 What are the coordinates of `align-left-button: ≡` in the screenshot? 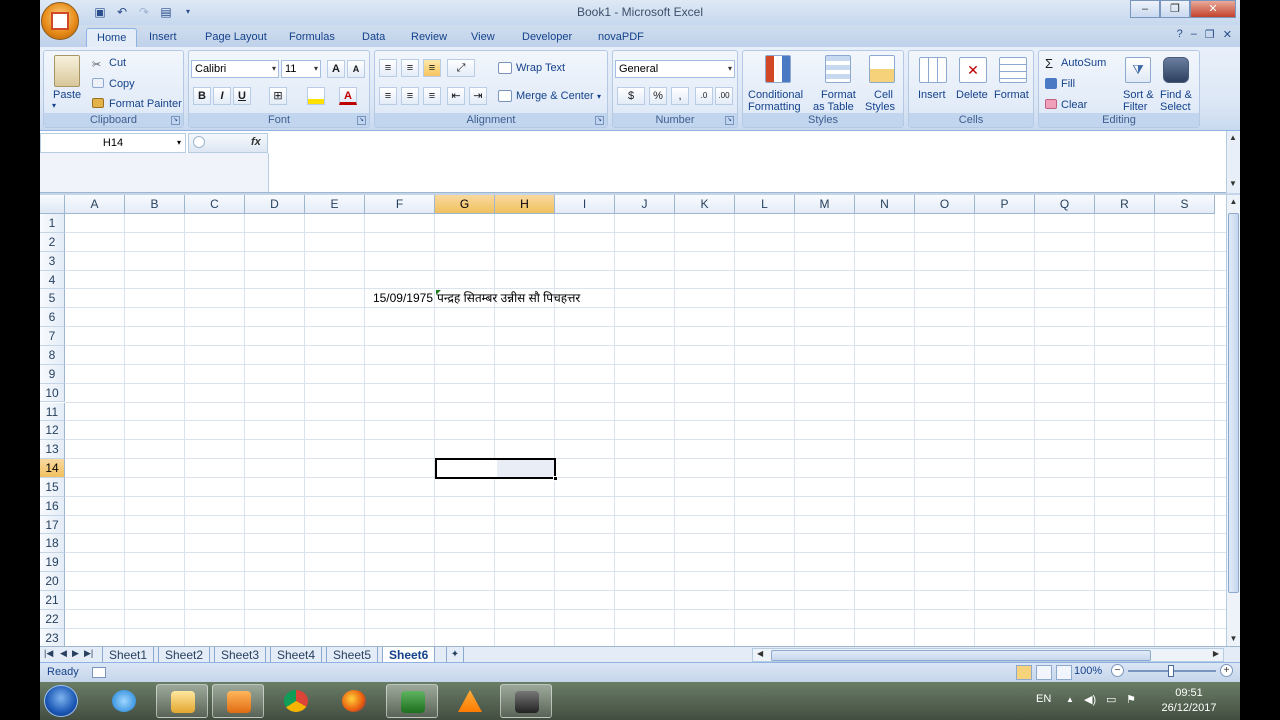 It's located at (388, 96).